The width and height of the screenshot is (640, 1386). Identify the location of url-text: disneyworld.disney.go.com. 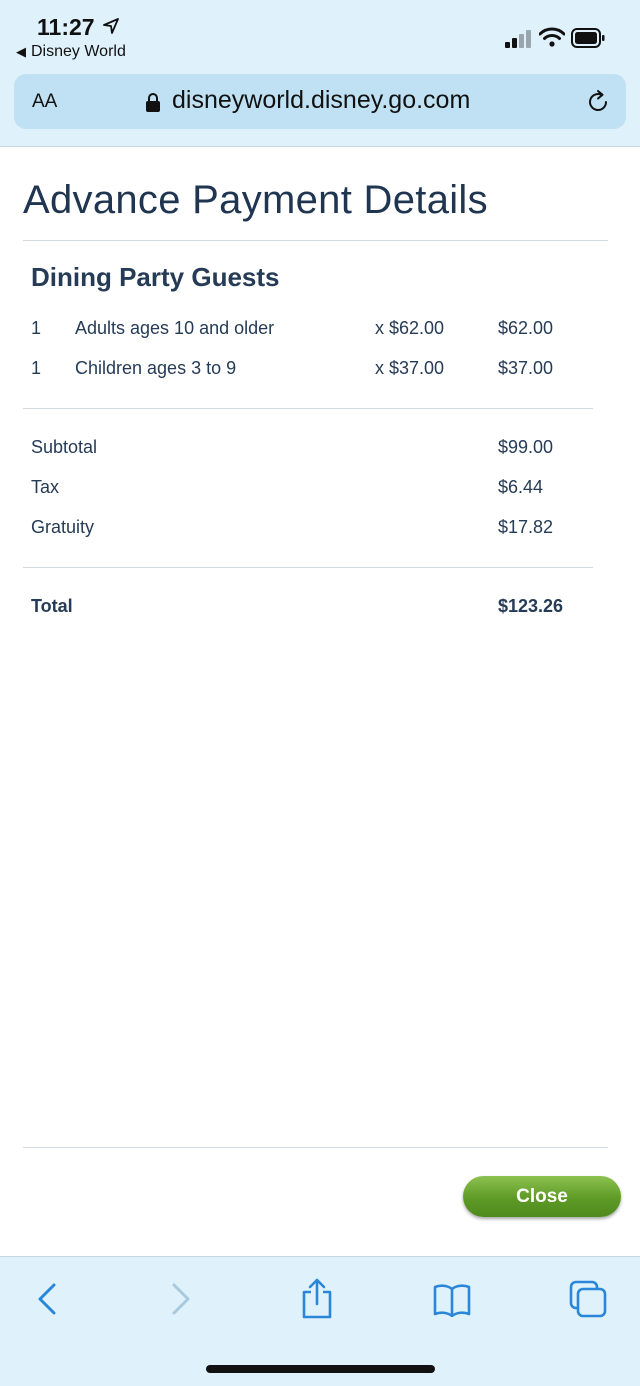
(321, 100).